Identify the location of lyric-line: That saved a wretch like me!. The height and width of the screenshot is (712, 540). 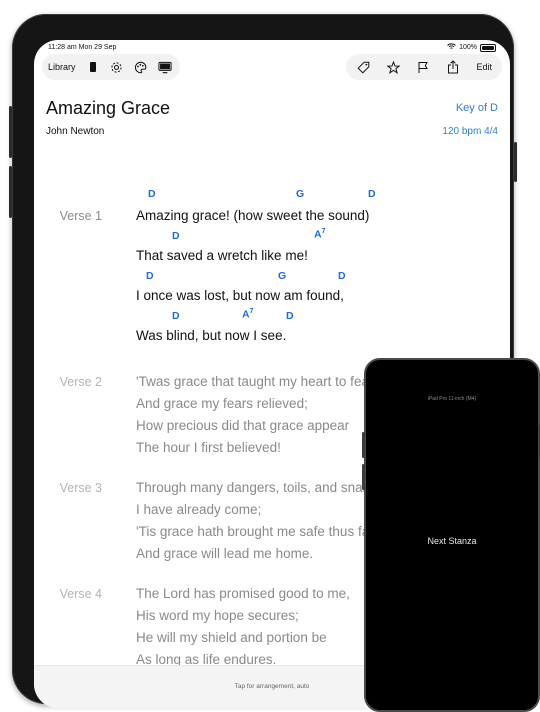
(222, 255).